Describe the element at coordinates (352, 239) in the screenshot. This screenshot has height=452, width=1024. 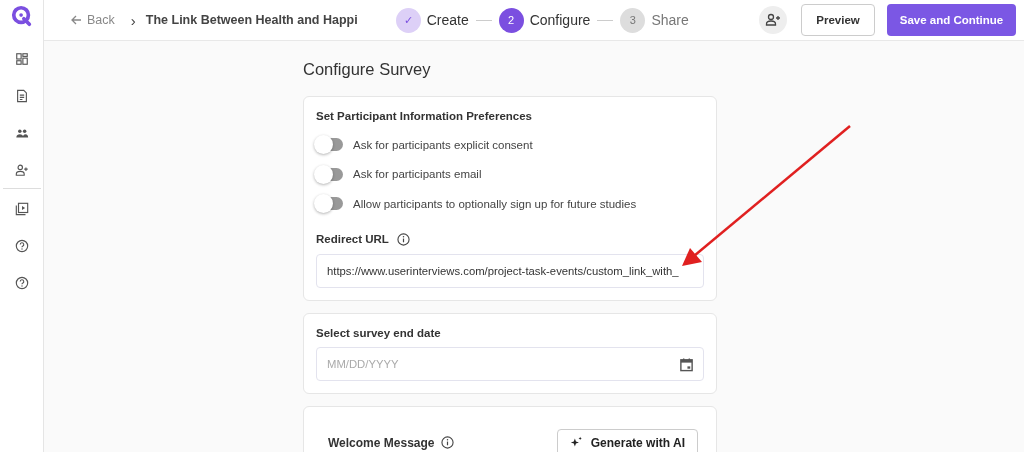
I see `field-label: Redirect URL` at that location.